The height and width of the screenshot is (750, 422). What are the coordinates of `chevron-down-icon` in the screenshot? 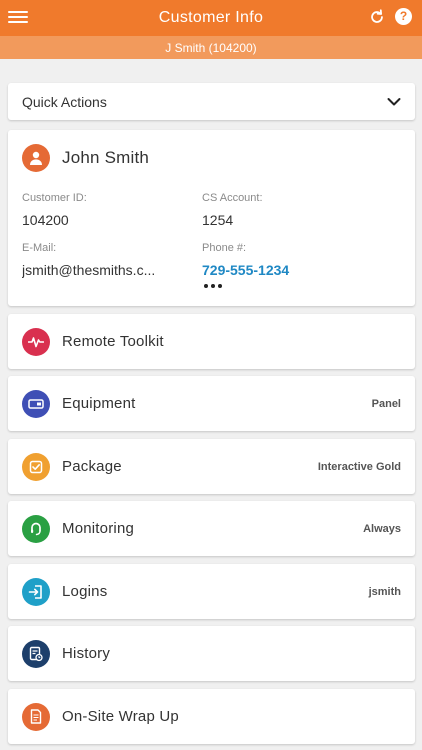 It's located at (394, 101).